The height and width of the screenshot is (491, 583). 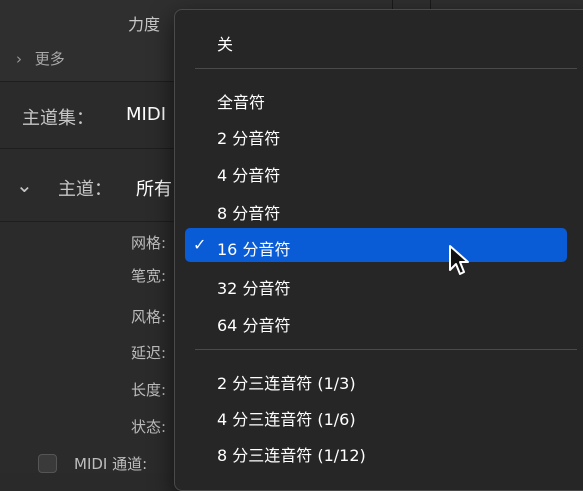 I want to click on chevron-down-icon: ⌄, so click(x=24, y=185).